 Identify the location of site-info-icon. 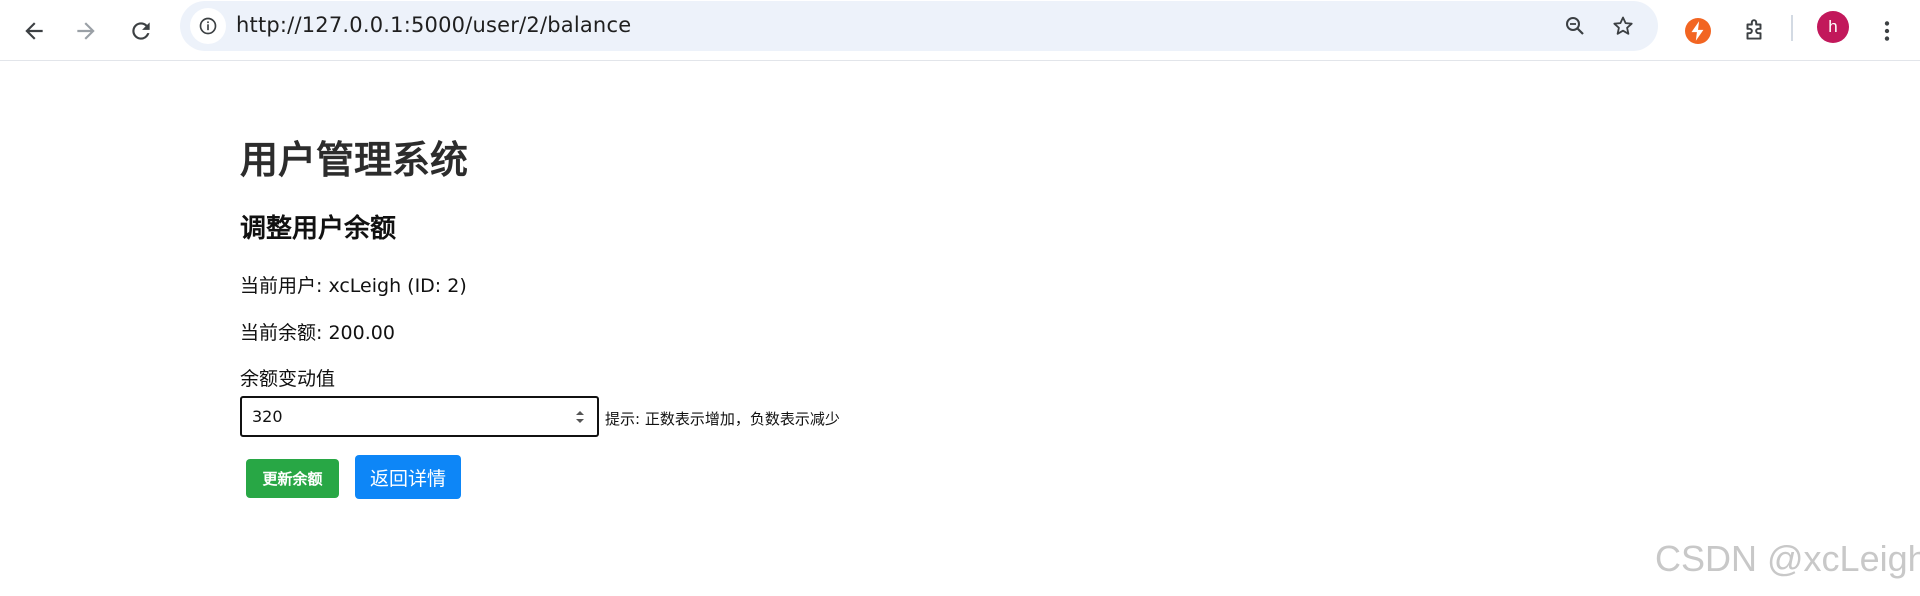
(208, 26).